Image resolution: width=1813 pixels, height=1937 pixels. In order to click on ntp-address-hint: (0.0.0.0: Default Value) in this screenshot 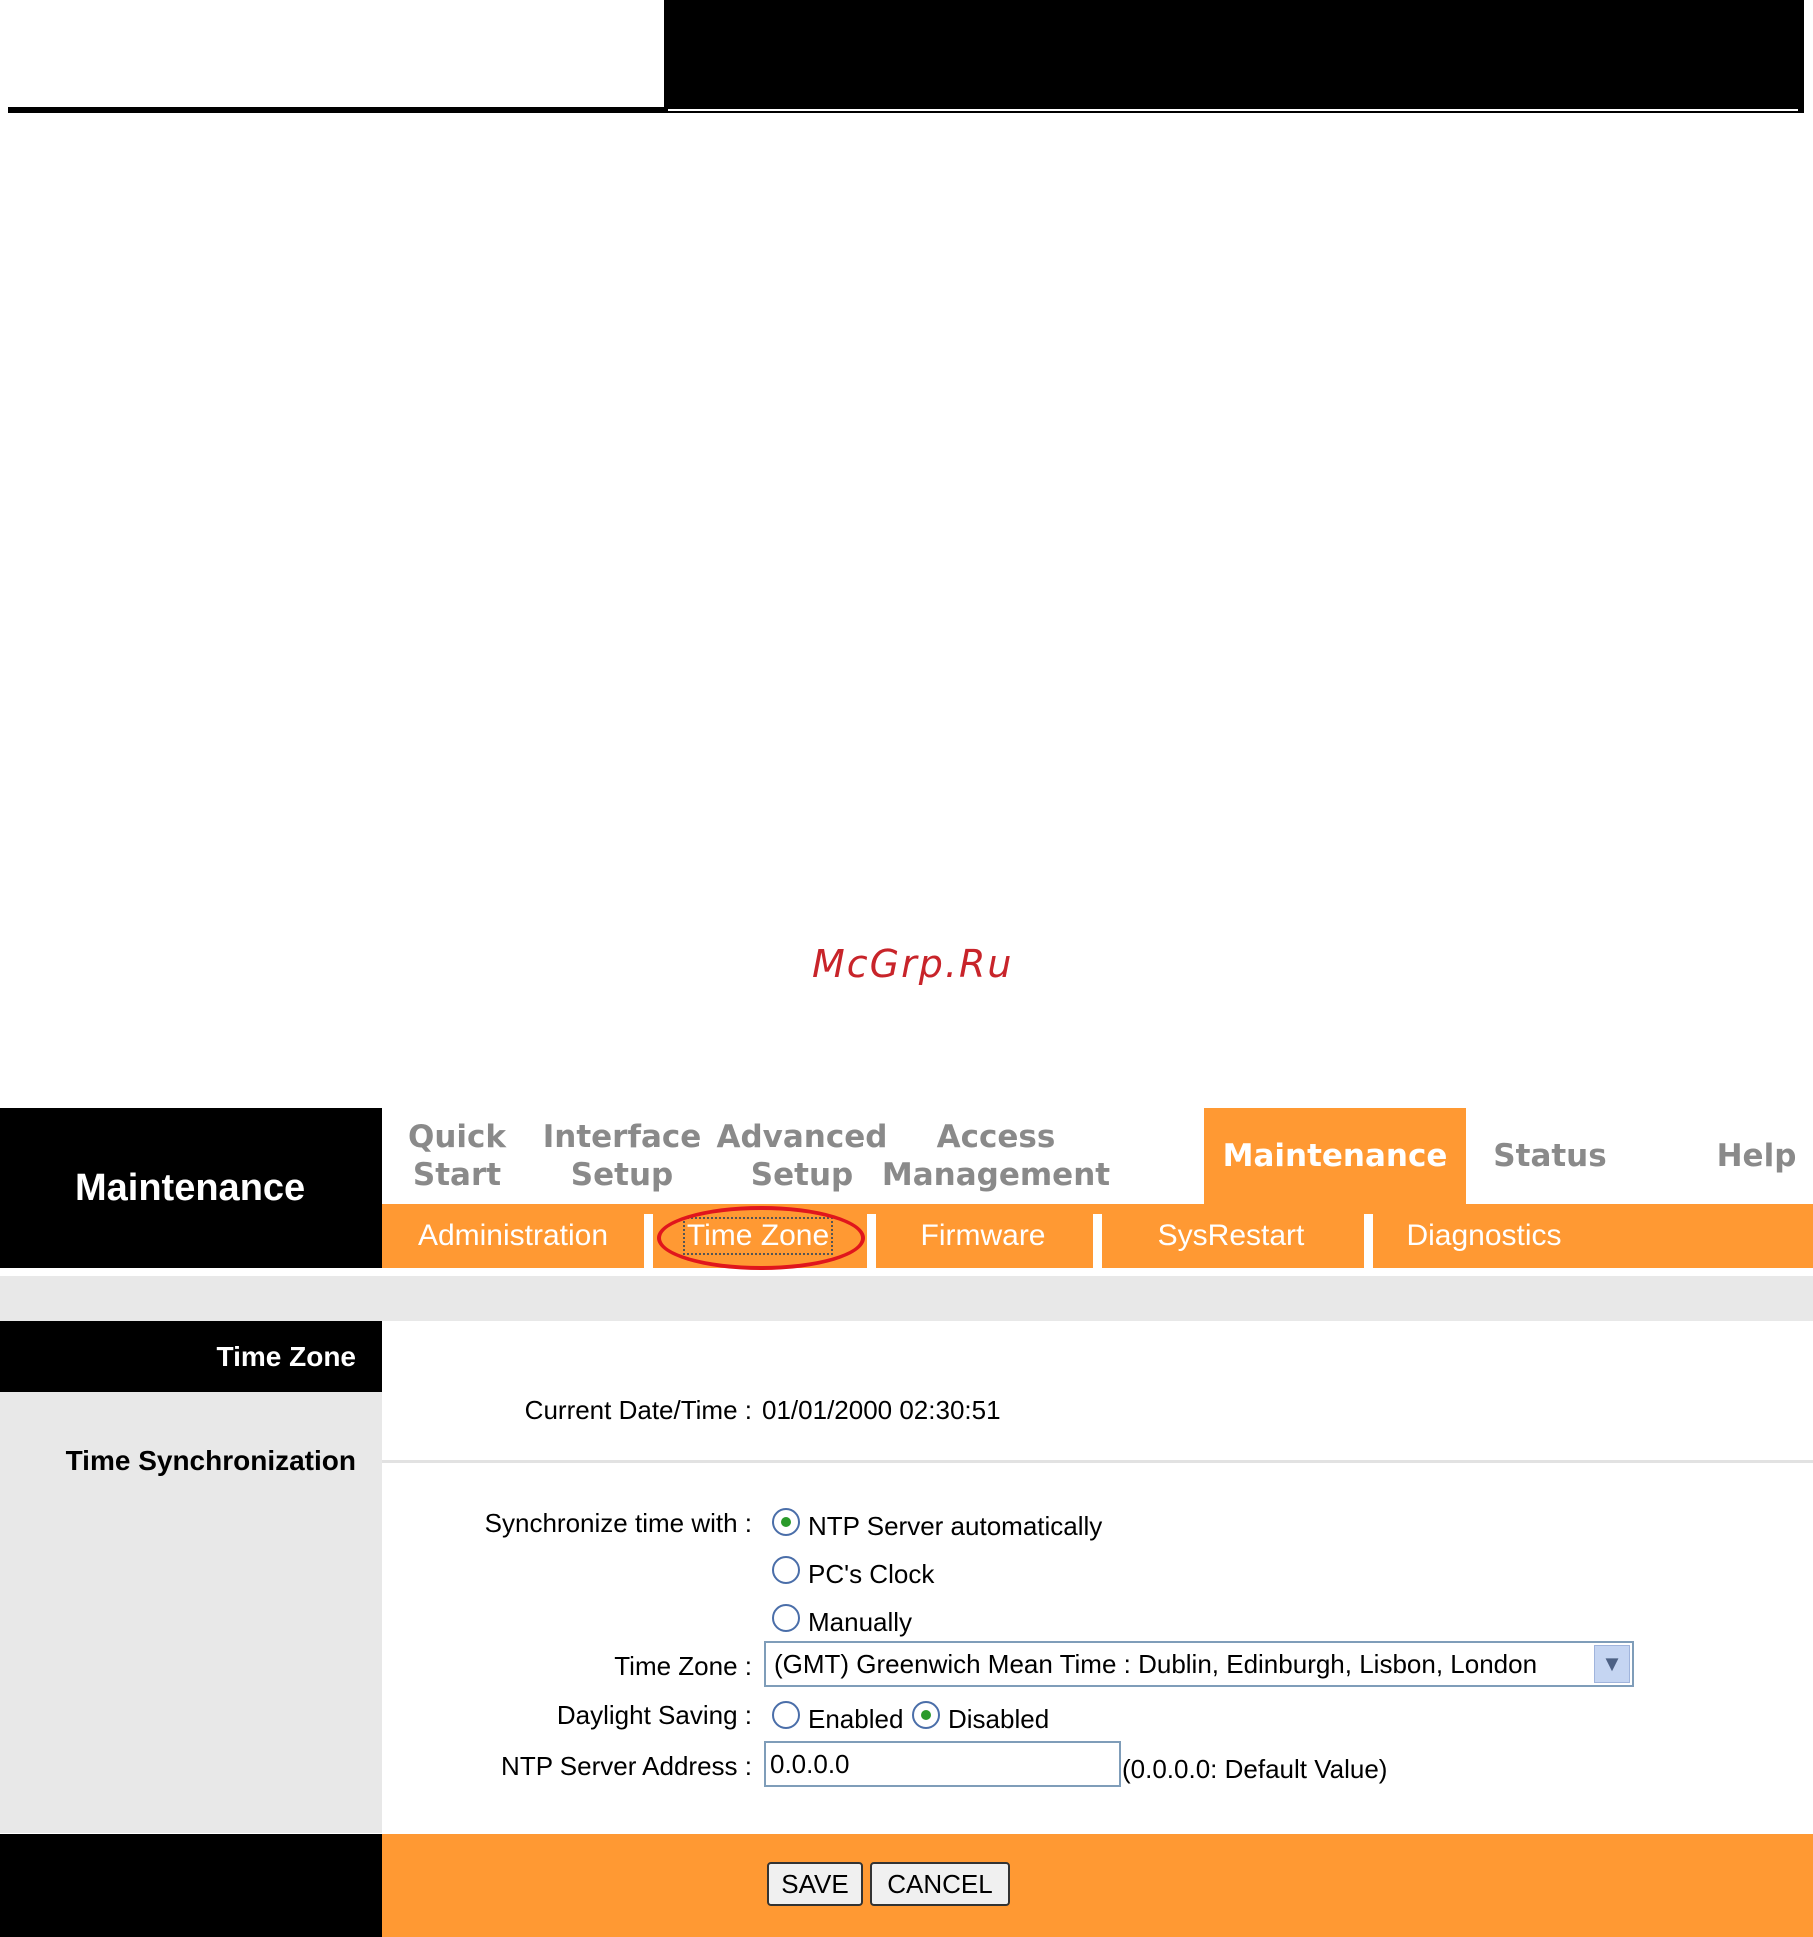, I will do `click(1255, 1769)`.